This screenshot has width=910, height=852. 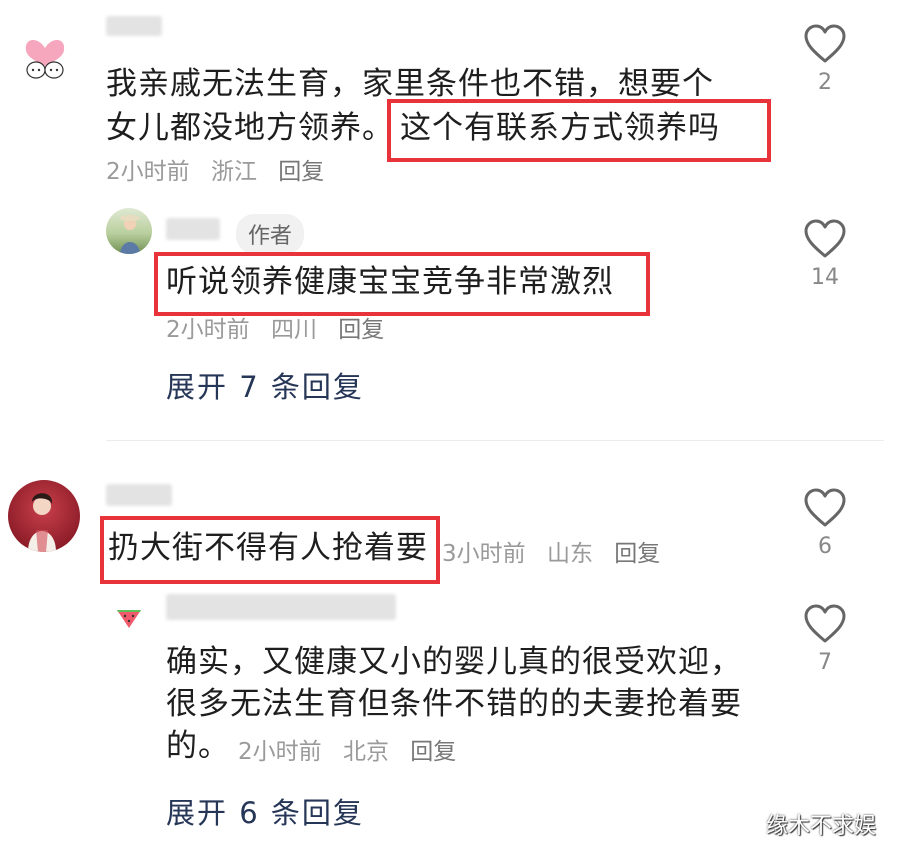 I want to click on expand-replies-link: 展开 7 条回复, so click(x=265, y=385).